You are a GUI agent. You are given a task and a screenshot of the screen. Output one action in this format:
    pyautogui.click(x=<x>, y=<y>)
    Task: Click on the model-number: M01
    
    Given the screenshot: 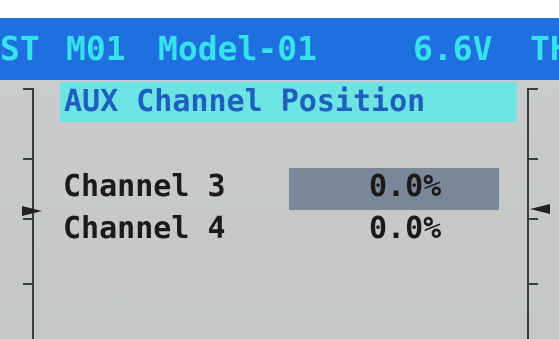 What is the action you would take?
    pyautogui.click(x=96, y=48)
    